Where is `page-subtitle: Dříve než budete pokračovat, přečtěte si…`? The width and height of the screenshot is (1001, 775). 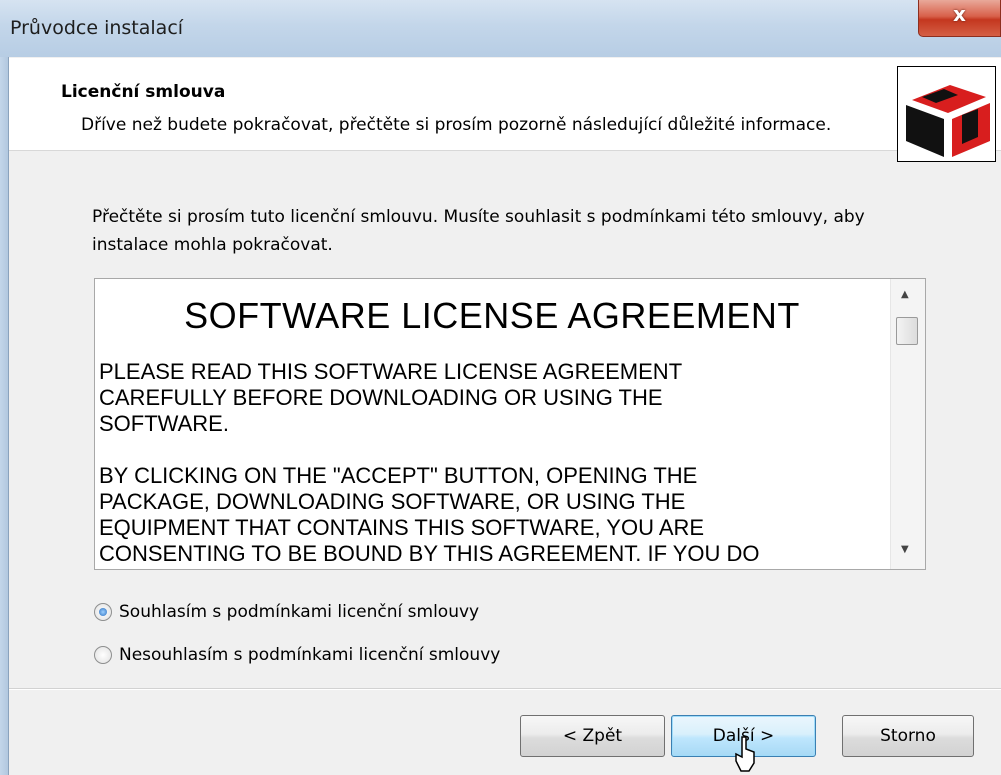 page-subtitle: Dříve než budete pokračovat, přečtěte si… is located at coordinates (456, 125).